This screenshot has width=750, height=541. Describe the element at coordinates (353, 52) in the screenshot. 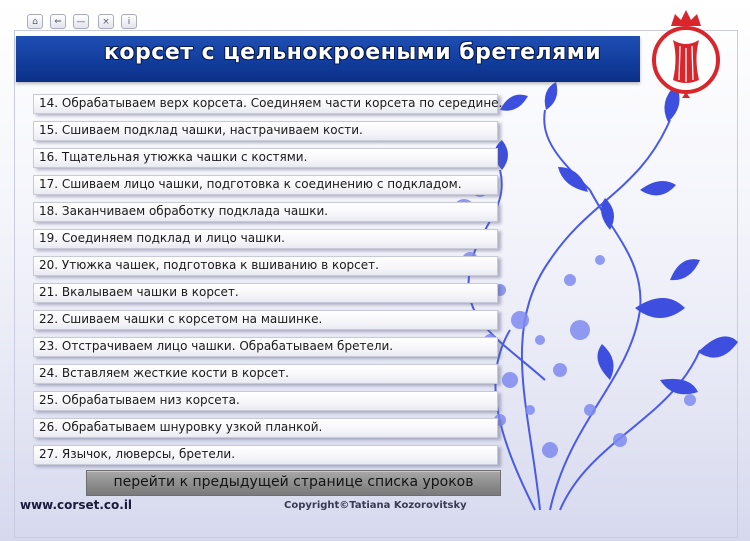

I see `page-title: корсет с цельнокроеными бретелями` at that location.